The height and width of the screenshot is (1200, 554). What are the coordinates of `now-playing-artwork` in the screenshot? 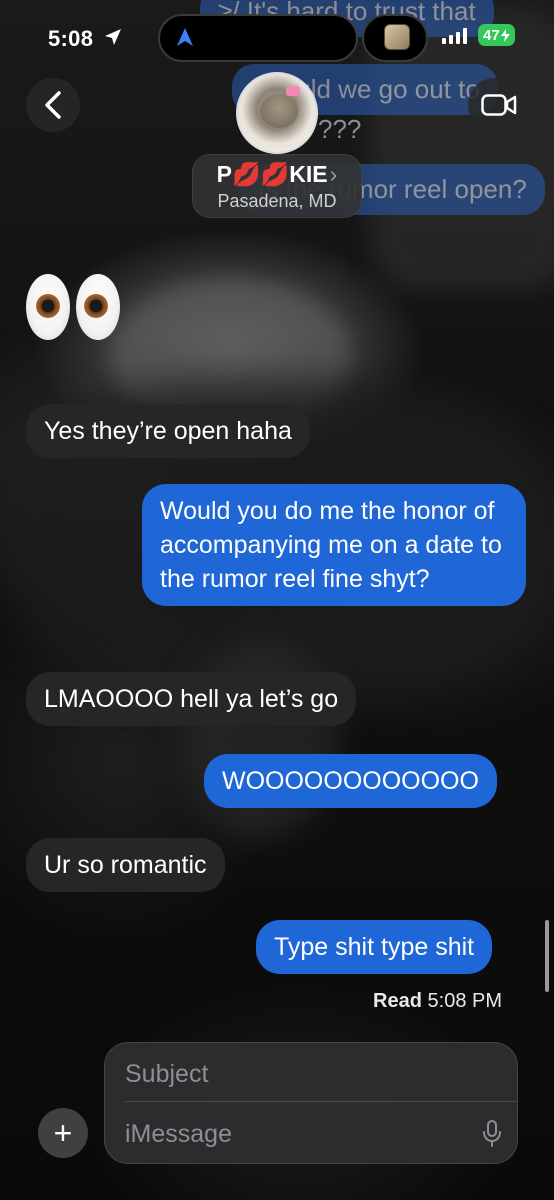 It's located at (397, 37).